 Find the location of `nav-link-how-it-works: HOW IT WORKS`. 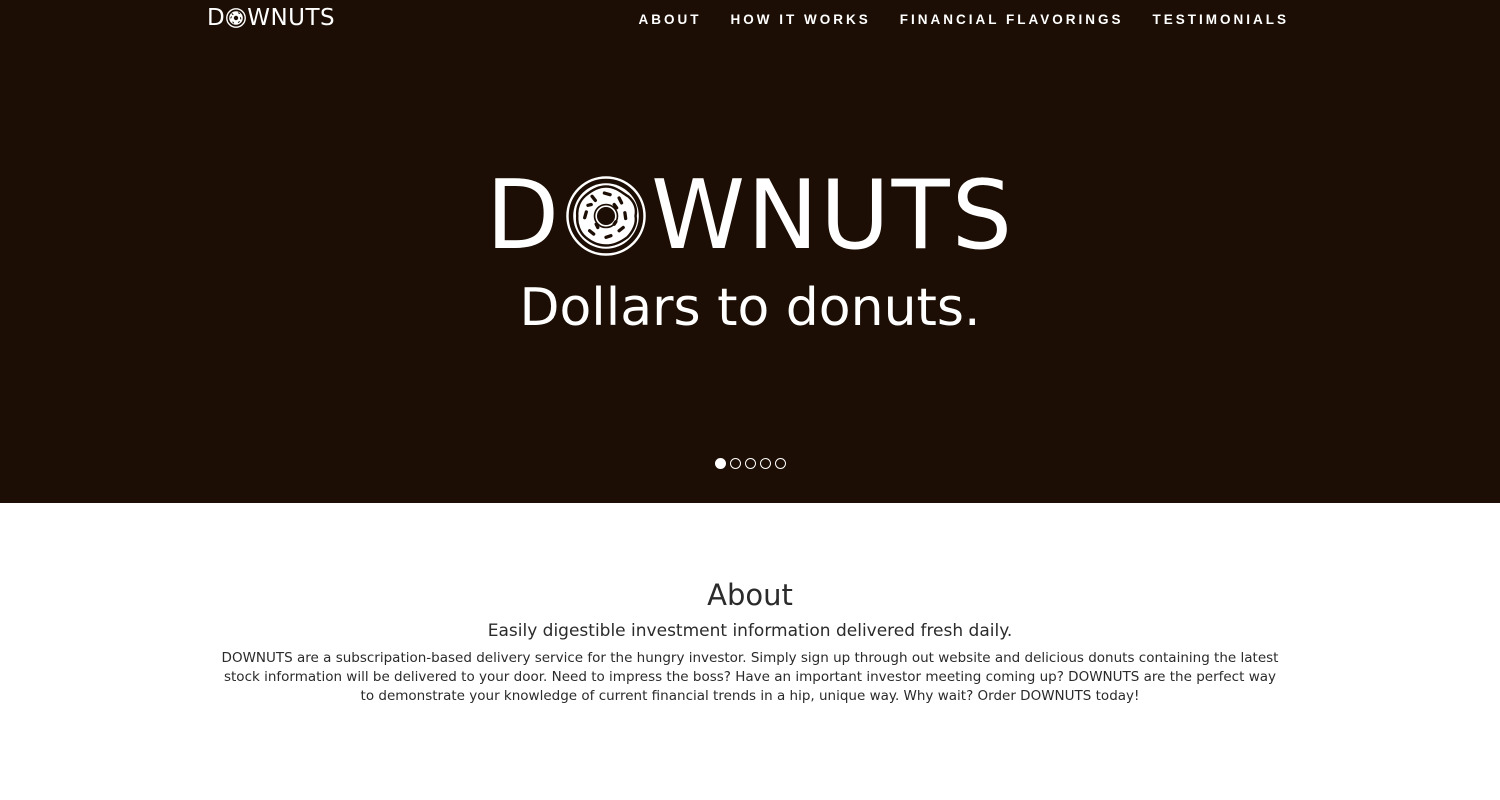

nav-link-how-it-works: HOW IT WORKS is located at coordinates (801, 20).